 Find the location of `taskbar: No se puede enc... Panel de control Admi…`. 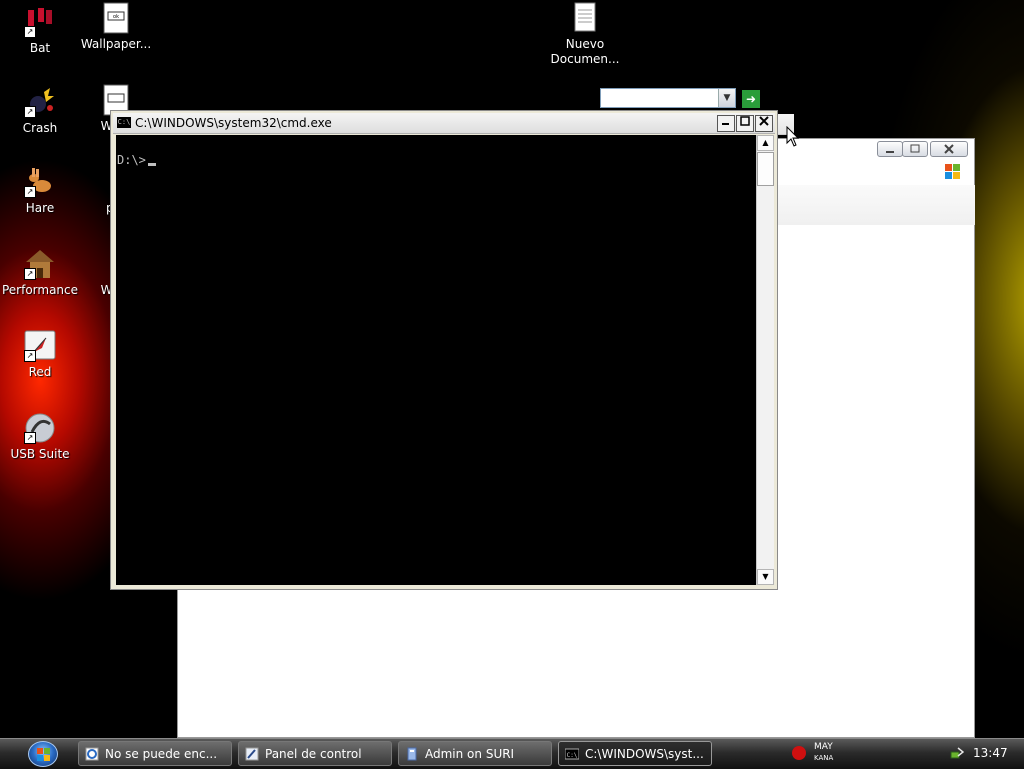

taskbar: No se puede enc... Panel de control Admi… is located at coordinates (512, 753).